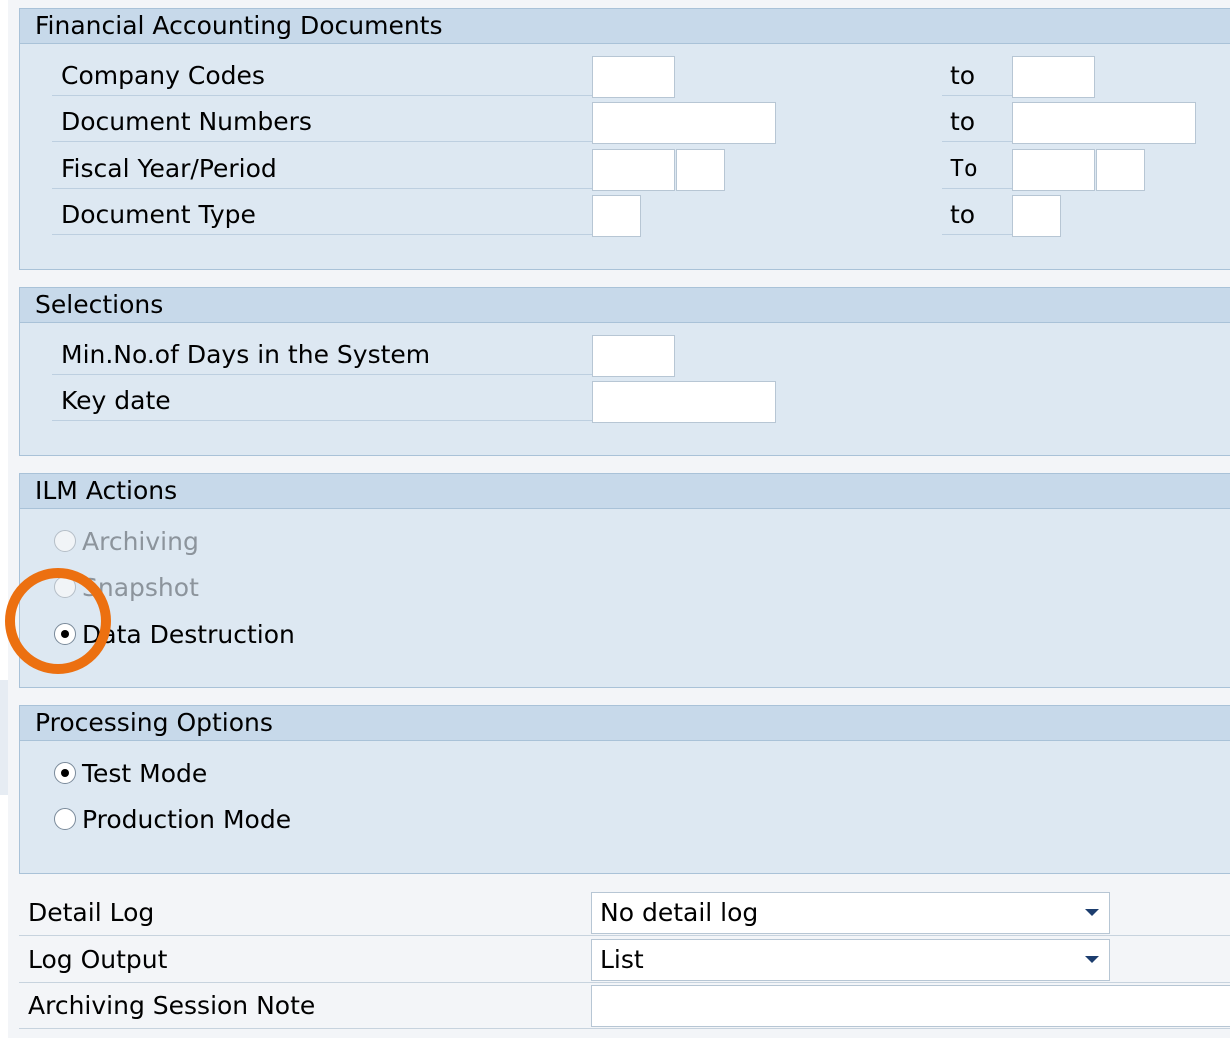  I want to click on fiscal-year-to-input, so click(1053, 170).